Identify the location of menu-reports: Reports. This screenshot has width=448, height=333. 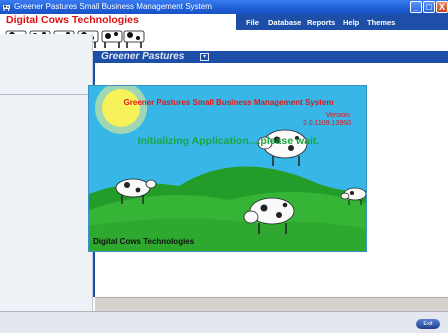
(321, 22).